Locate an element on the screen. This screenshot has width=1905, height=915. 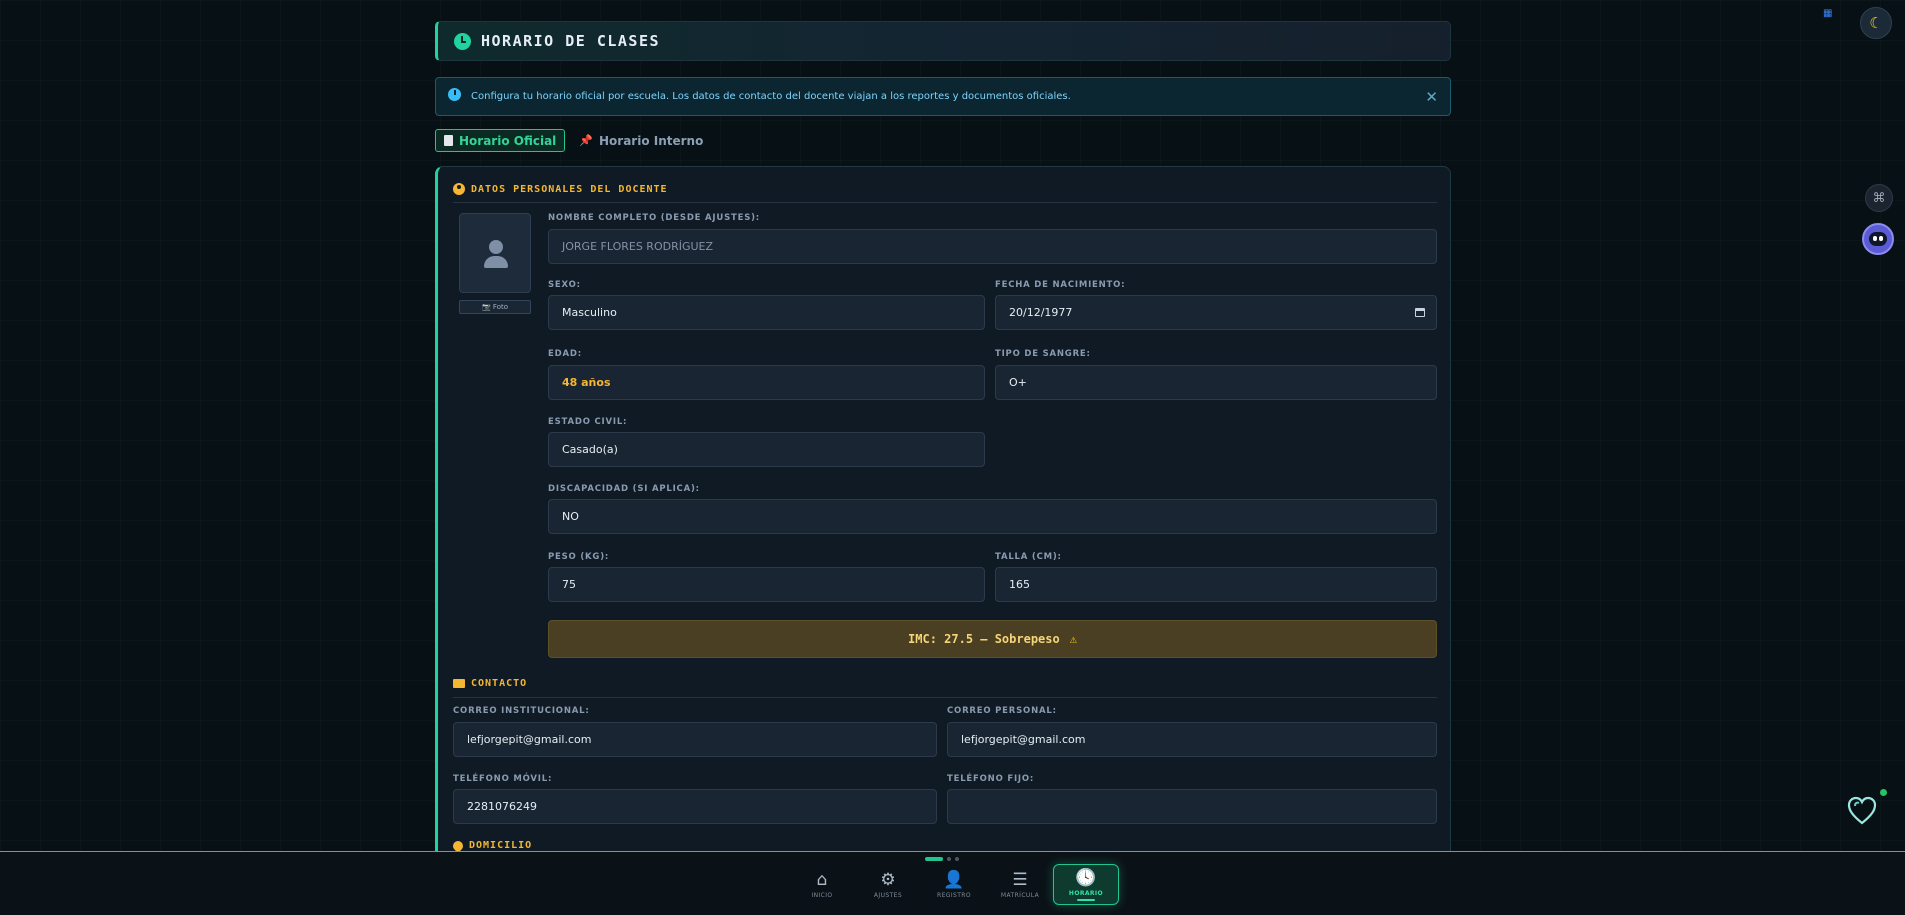
info-icon is located at coordinates (454, 94).